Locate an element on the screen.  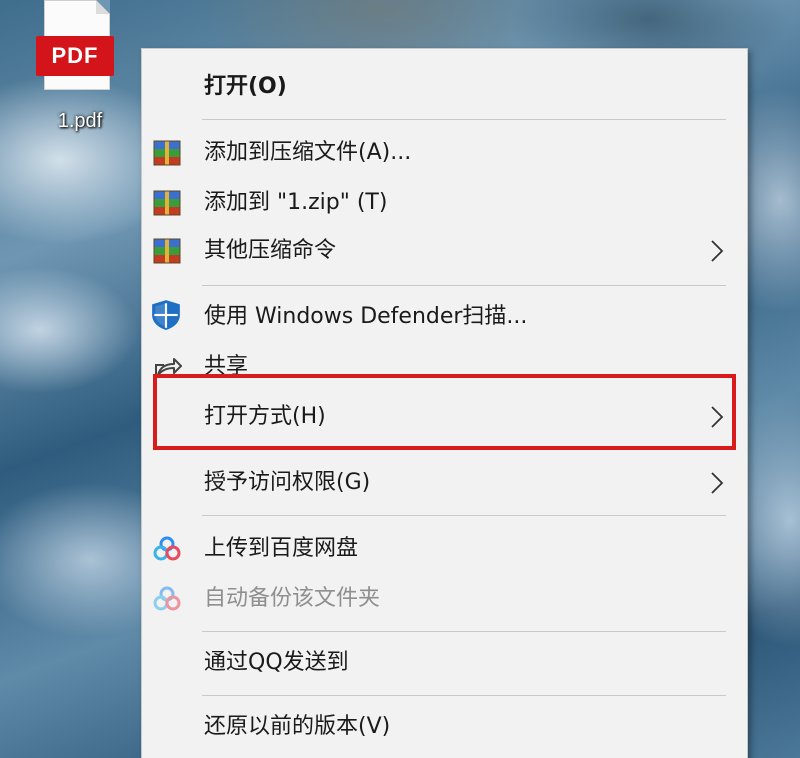
pdf-file-icon: PDF 1.pdf is located at coordinates (80, 70).